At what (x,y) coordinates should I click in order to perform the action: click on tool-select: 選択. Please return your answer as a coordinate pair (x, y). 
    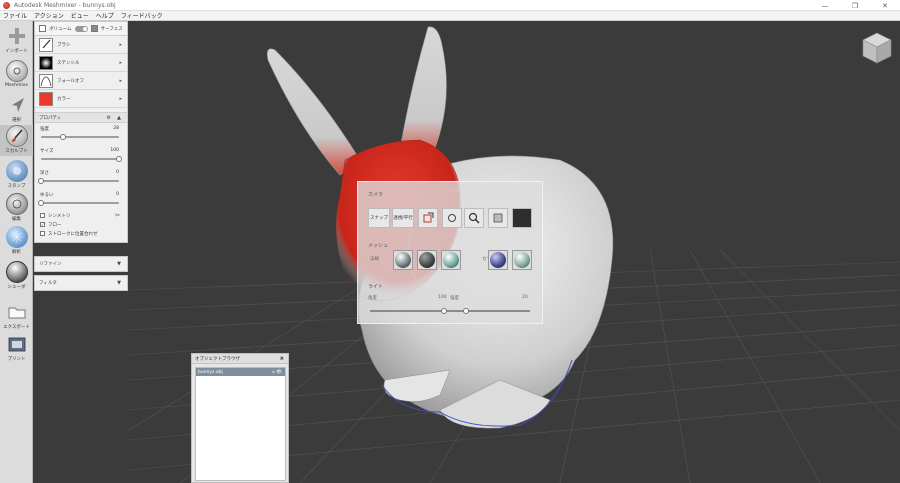
    Looking at the image, I should click on (16, 108).